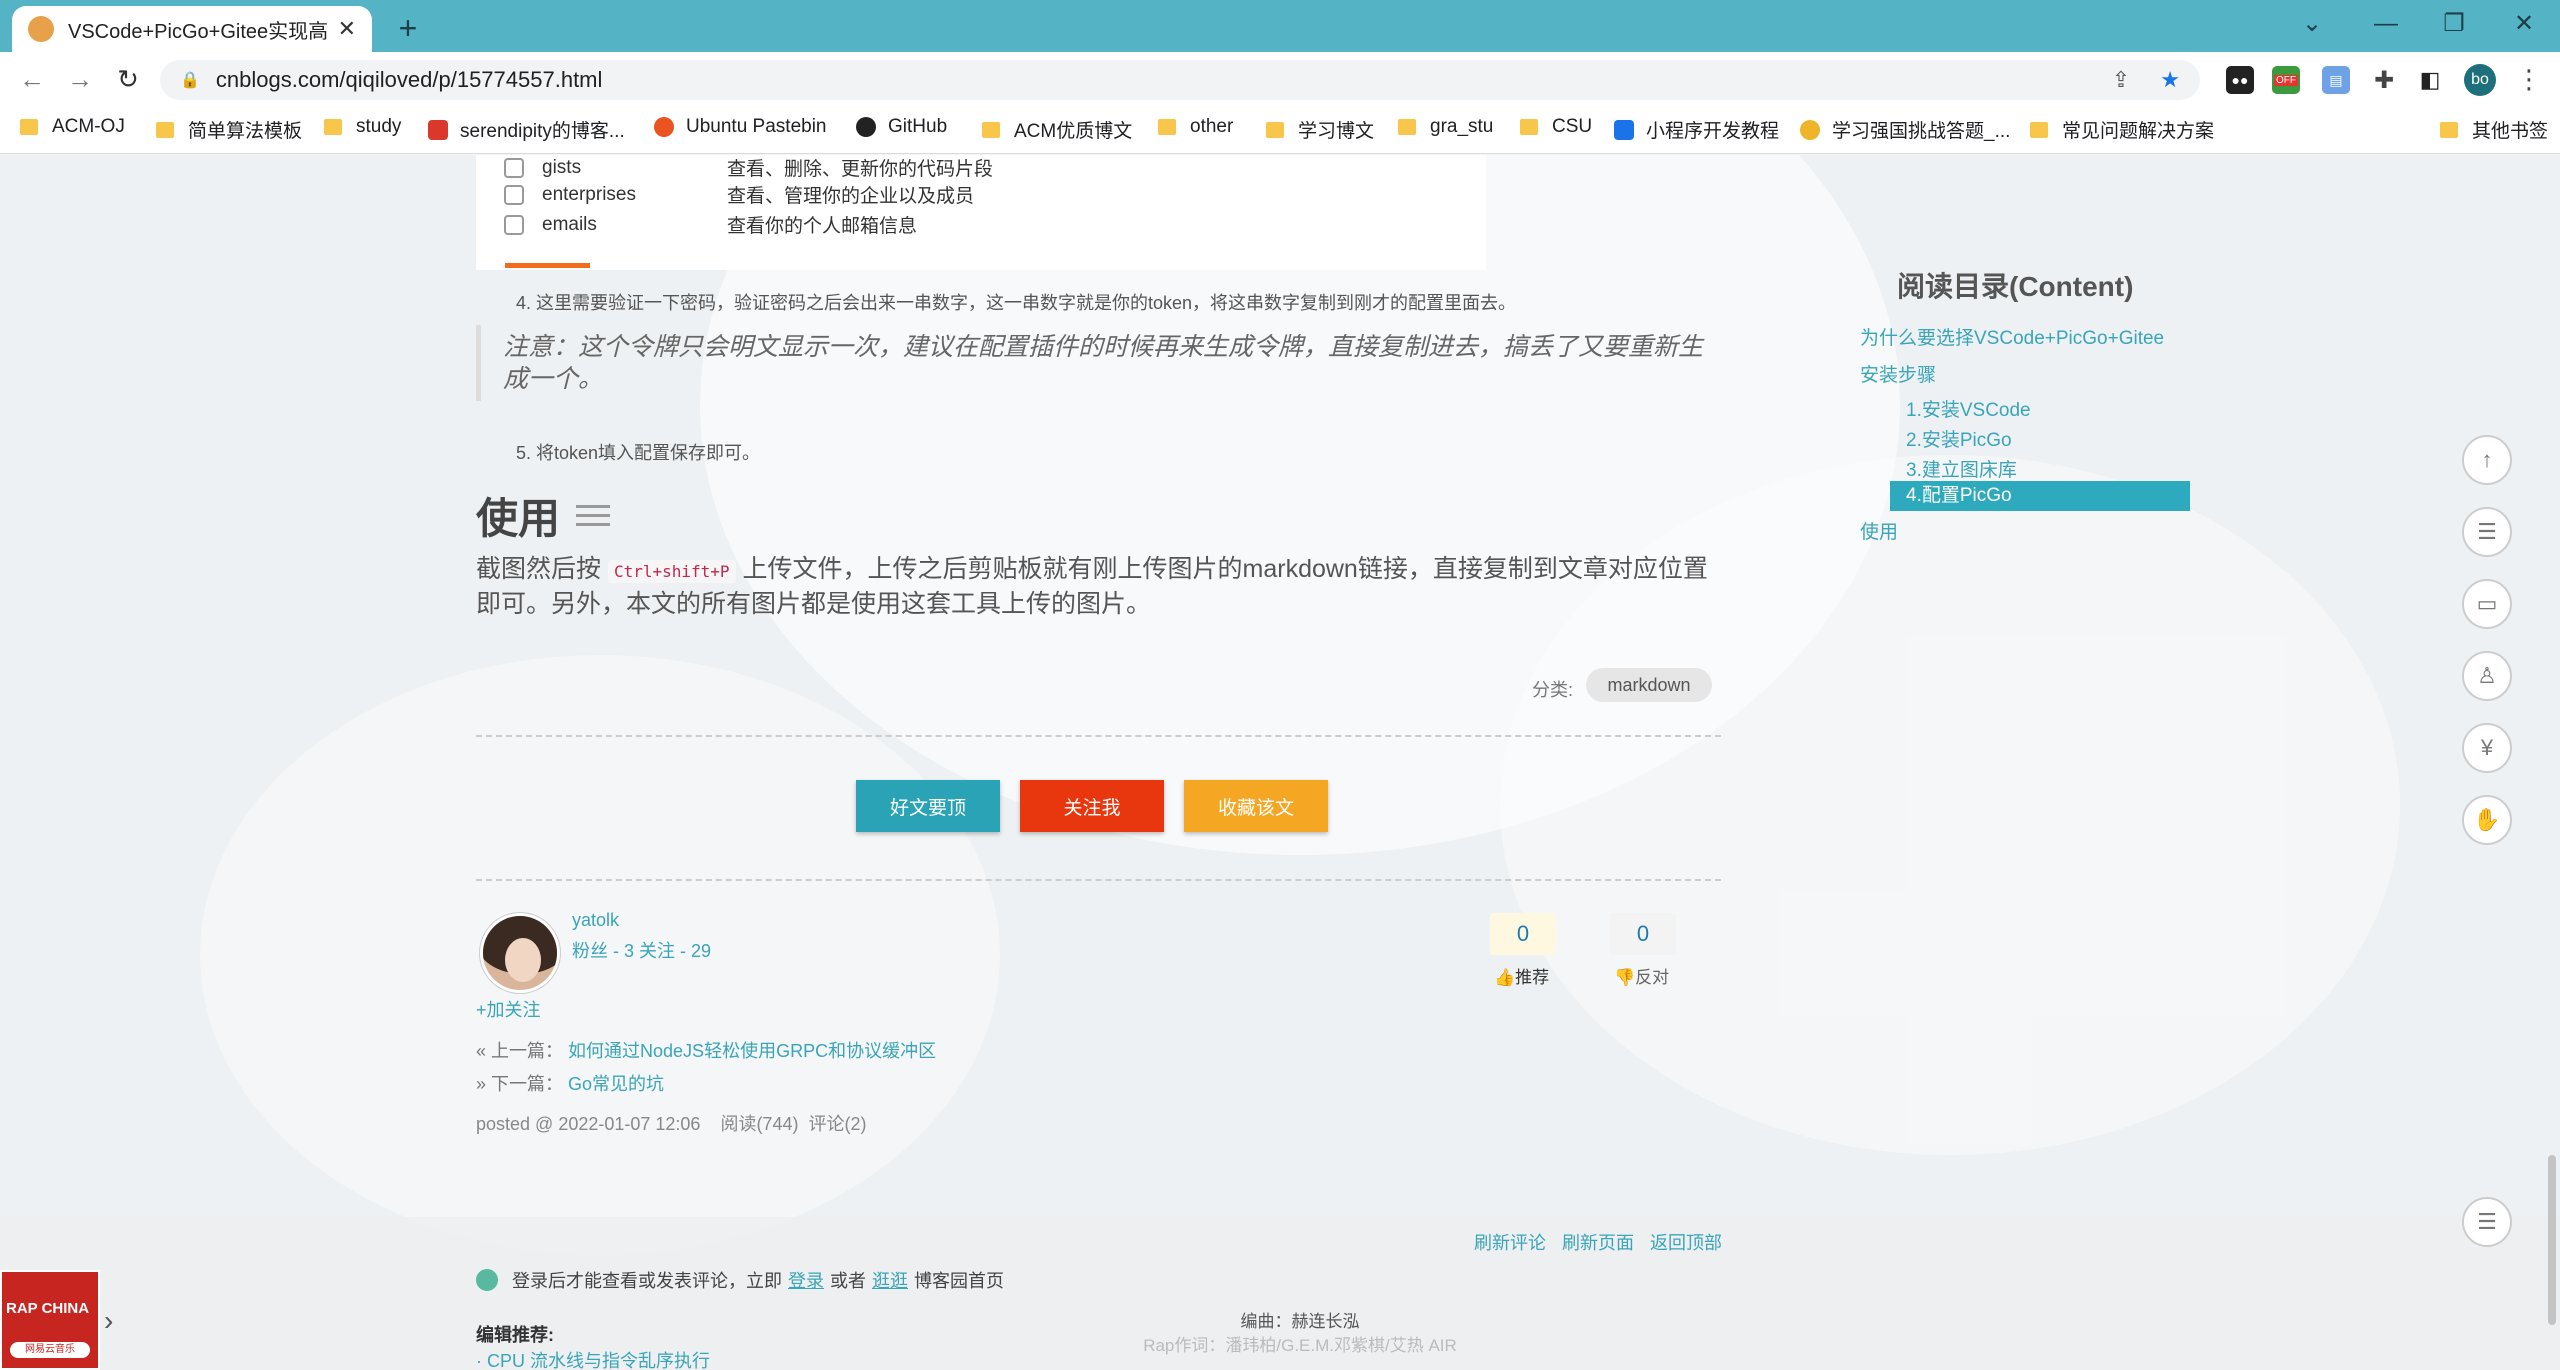 The width and height of the screenshot is (2560, 1370). Describe the element at coordinates (1521, 975) in the screenshot. I see `recommend-button: 👍推荐` at that location.